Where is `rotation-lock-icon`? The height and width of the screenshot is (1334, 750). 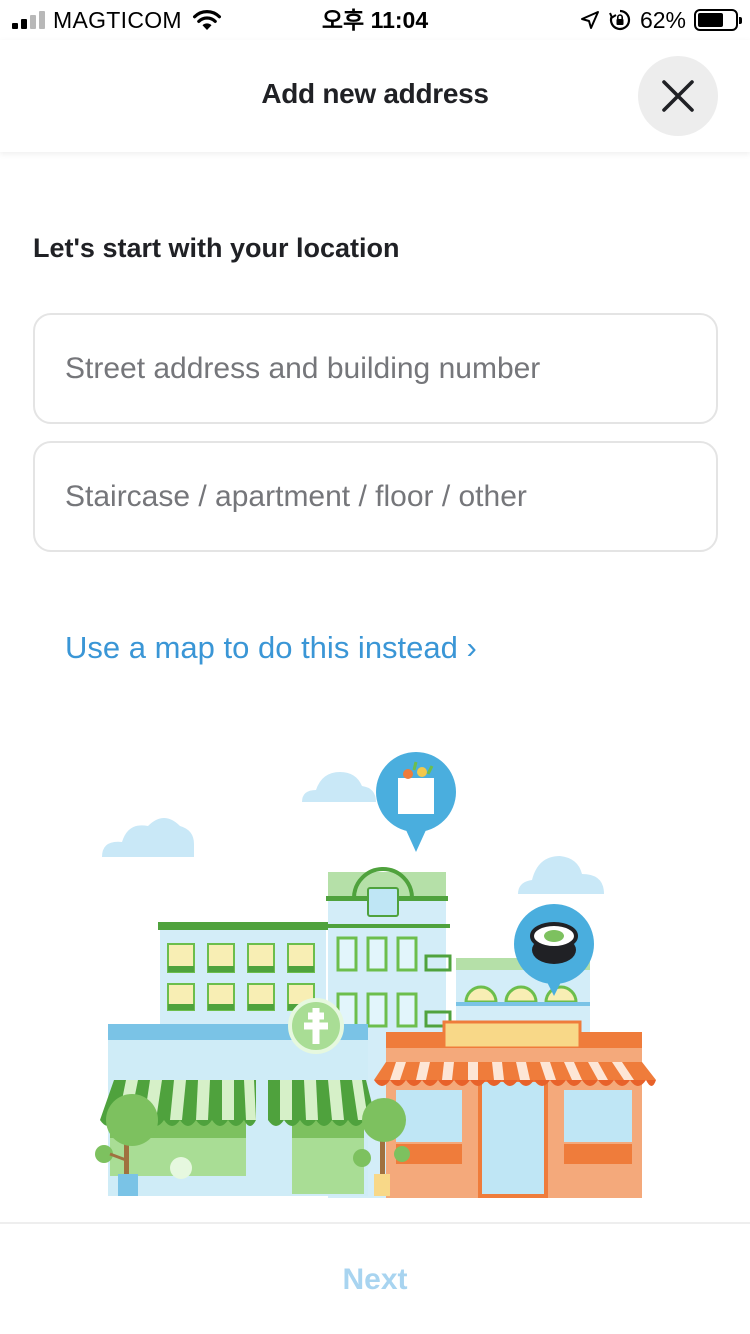 rotation-lock-icon is located at coordinates (620, 20).